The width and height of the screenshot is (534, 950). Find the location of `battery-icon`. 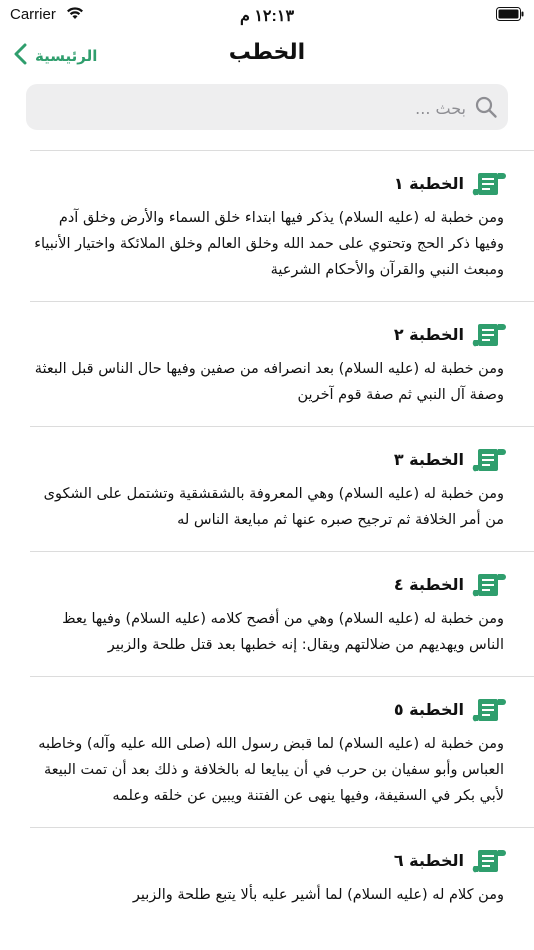

battery-icon is located at coordinates (510, 14).